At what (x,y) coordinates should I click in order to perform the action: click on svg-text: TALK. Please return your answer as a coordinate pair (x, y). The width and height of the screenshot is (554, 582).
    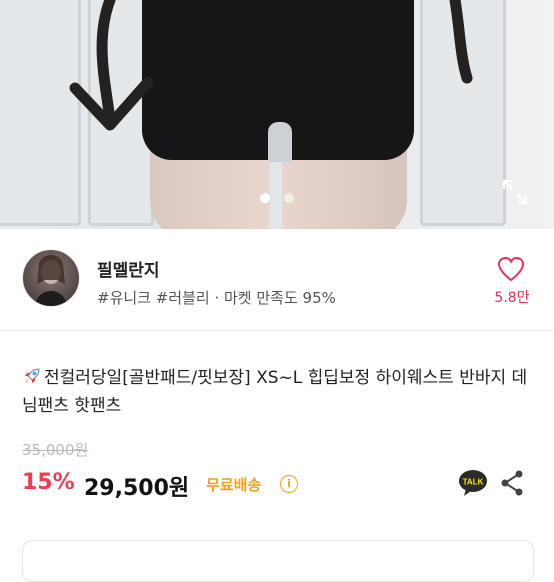
    Looking at the image, I should click on (473, 482).